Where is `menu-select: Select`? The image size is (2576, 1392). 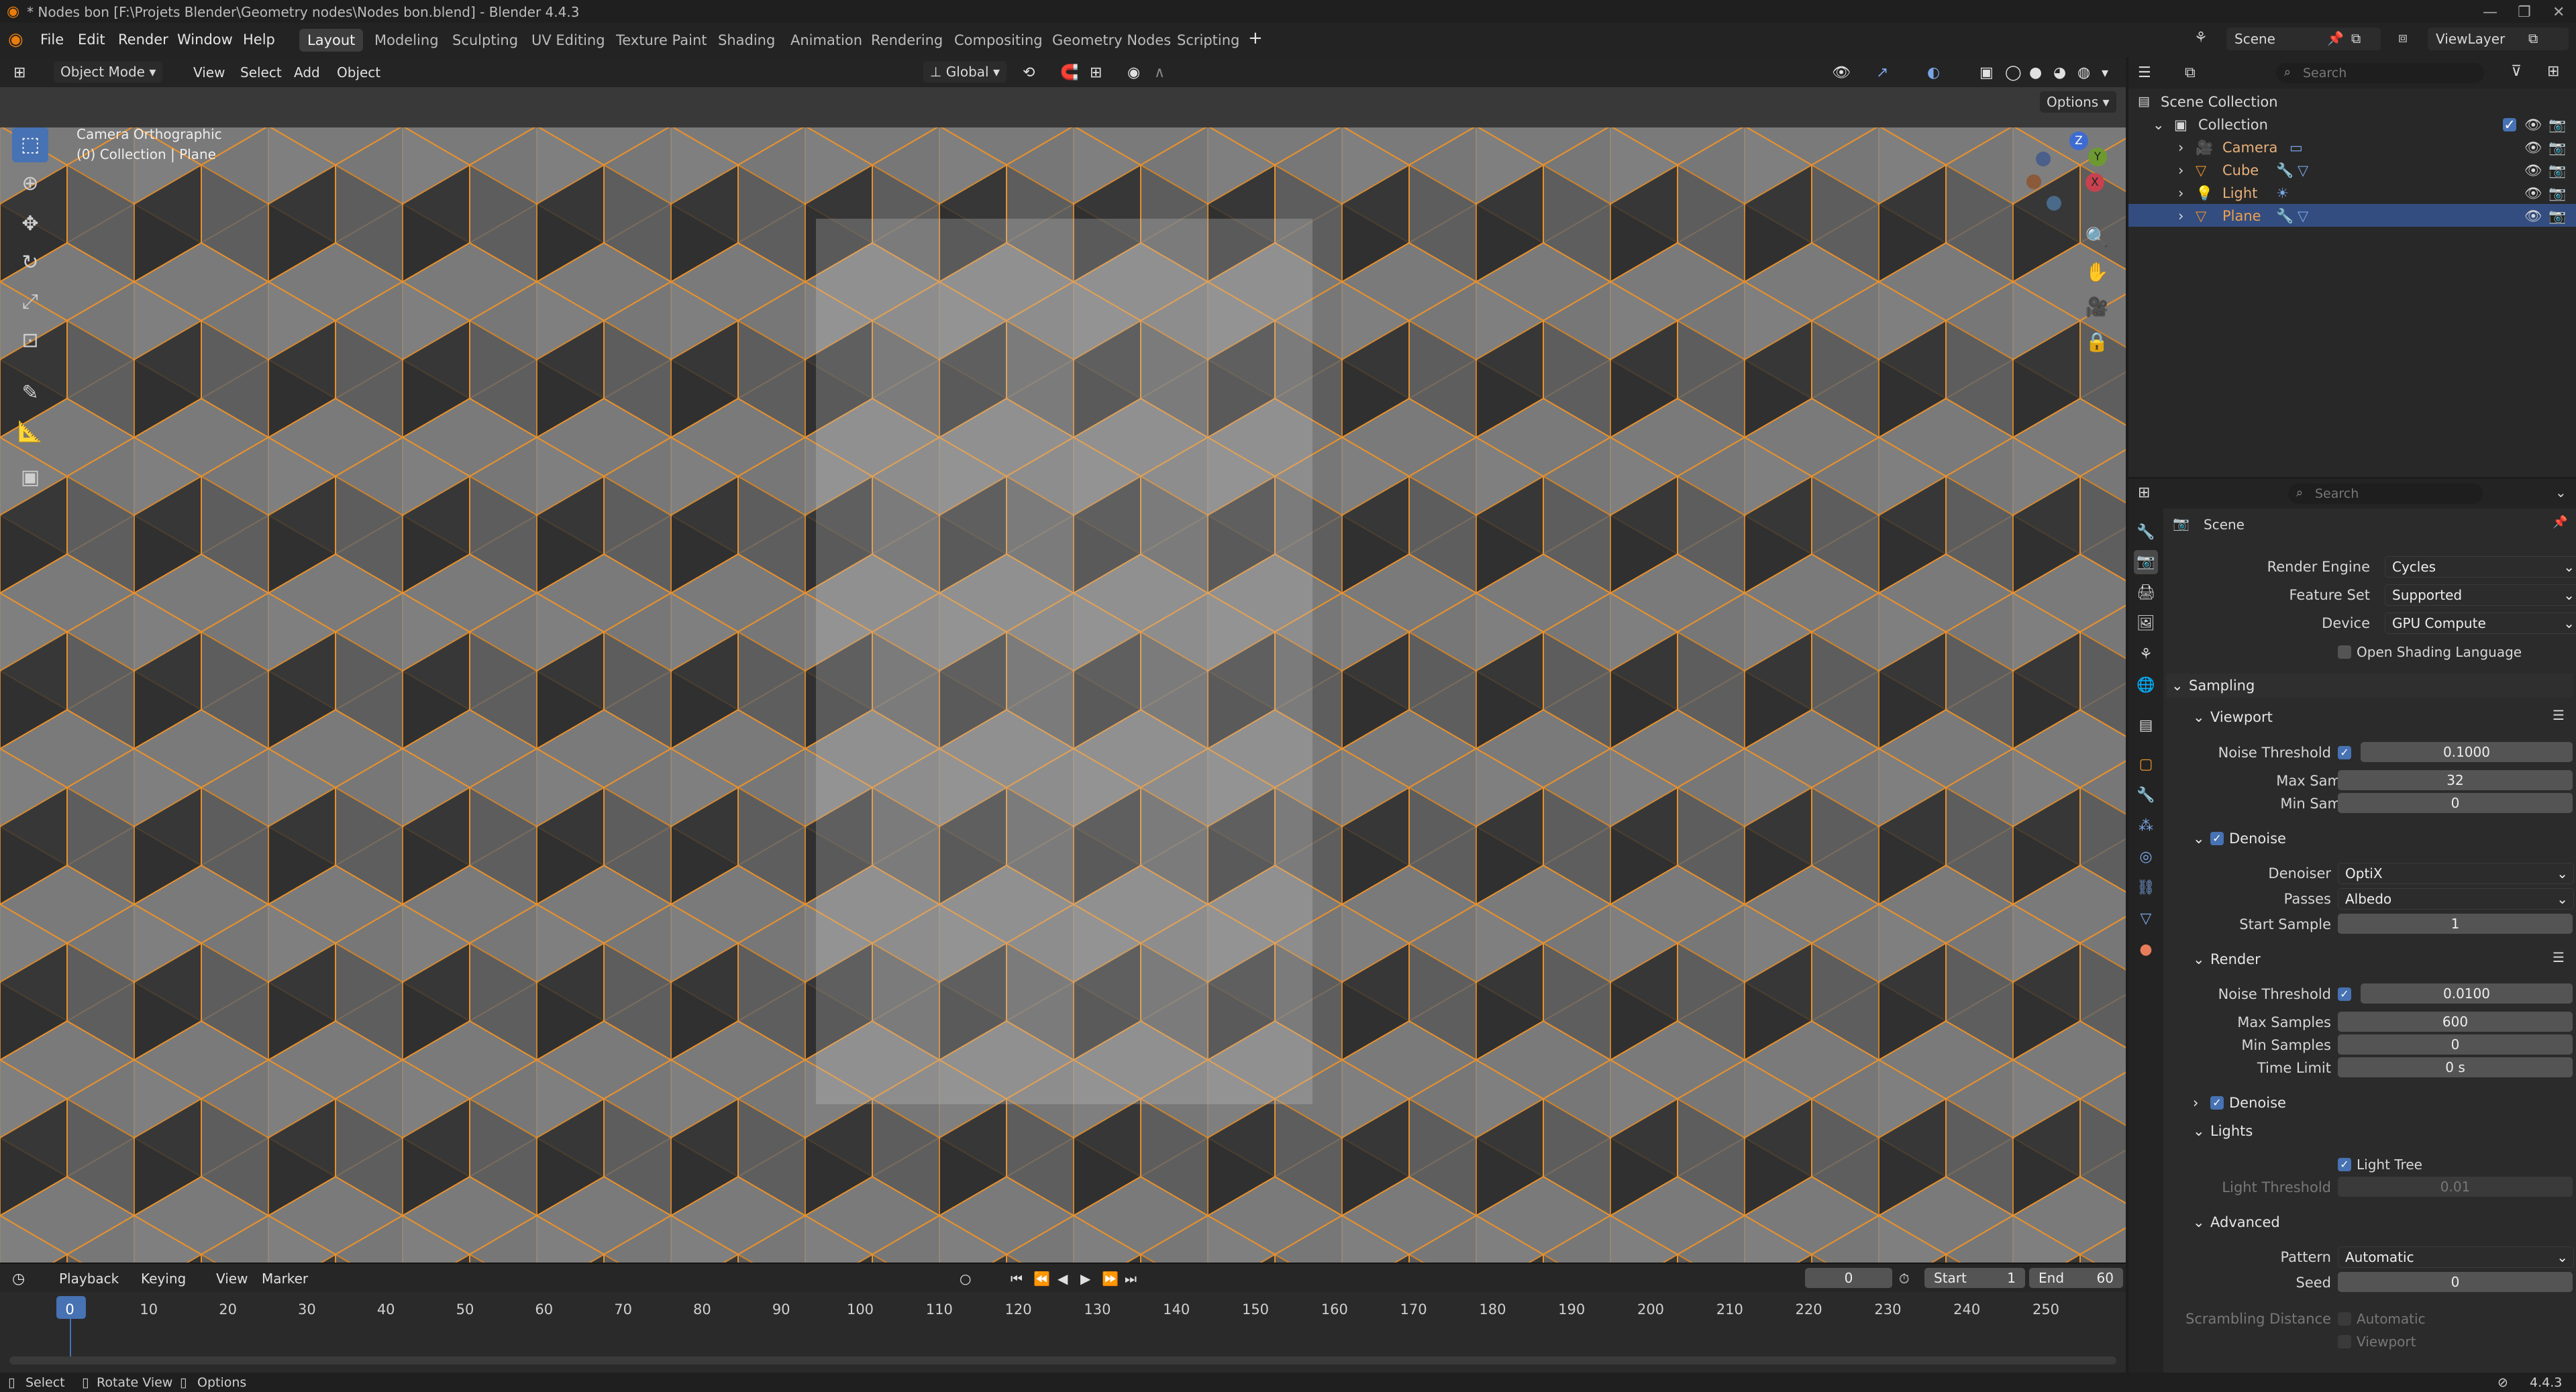 menu-select: Select is located at coordinates (261, 72).